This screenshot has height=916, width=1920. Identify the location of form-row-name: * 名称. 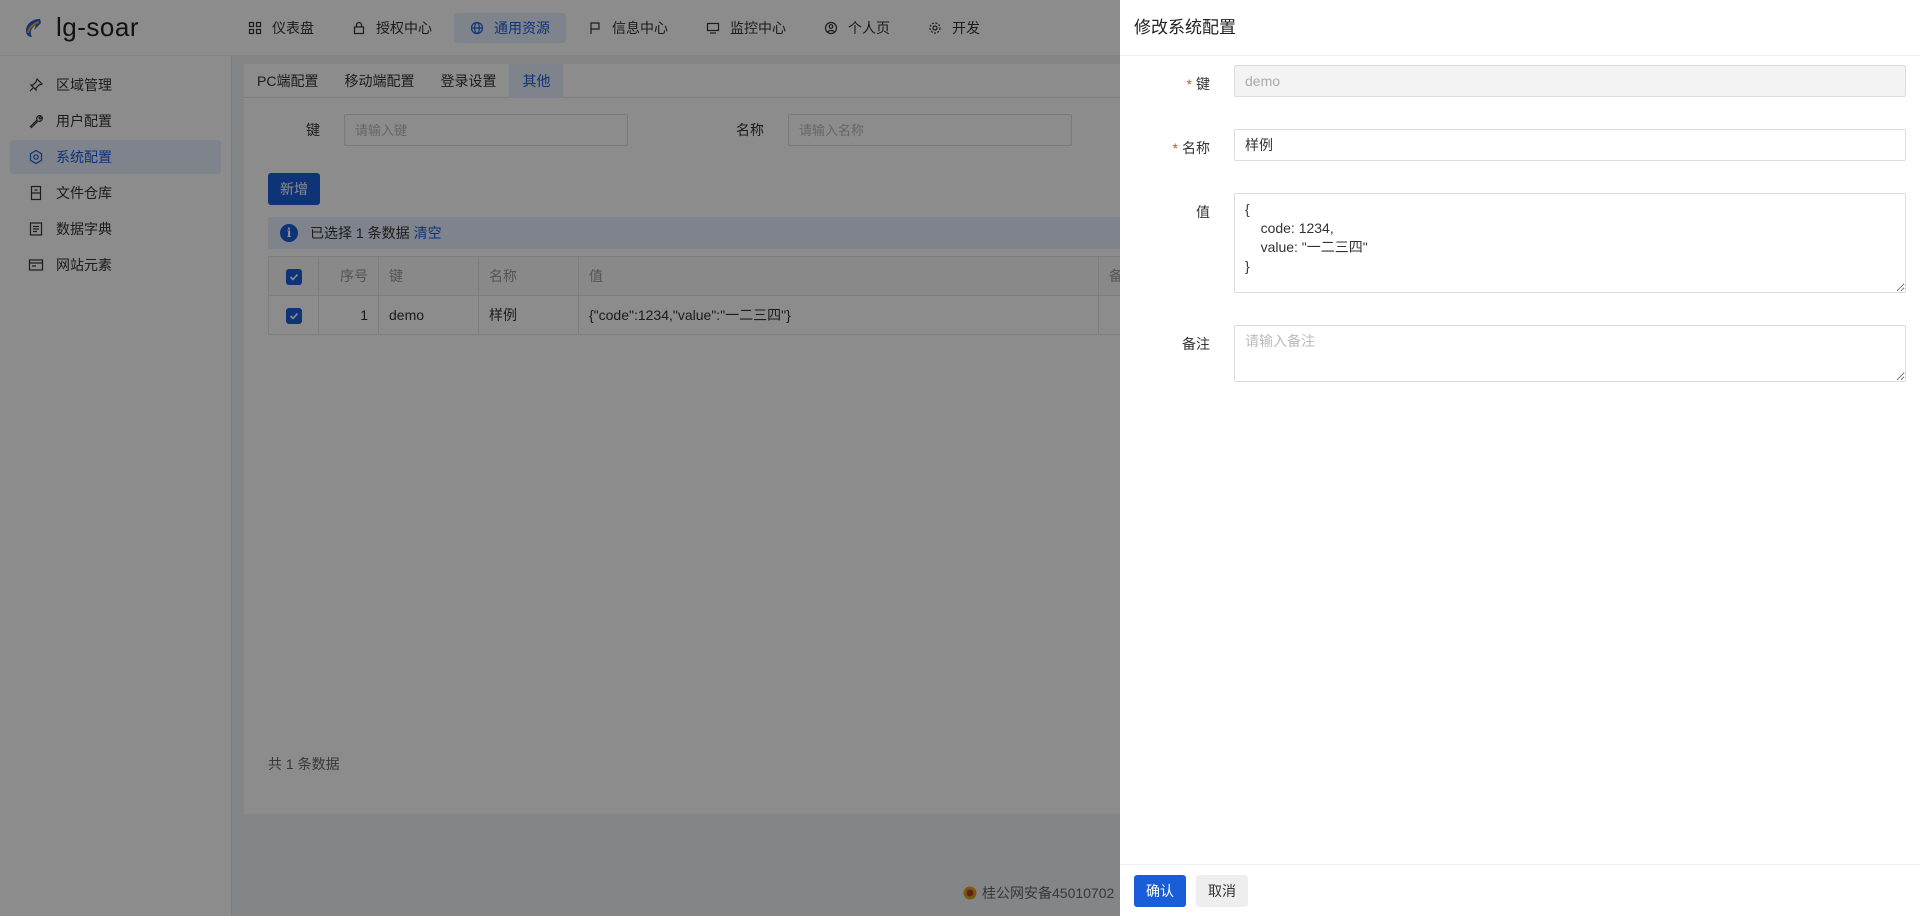
(1513, 145).